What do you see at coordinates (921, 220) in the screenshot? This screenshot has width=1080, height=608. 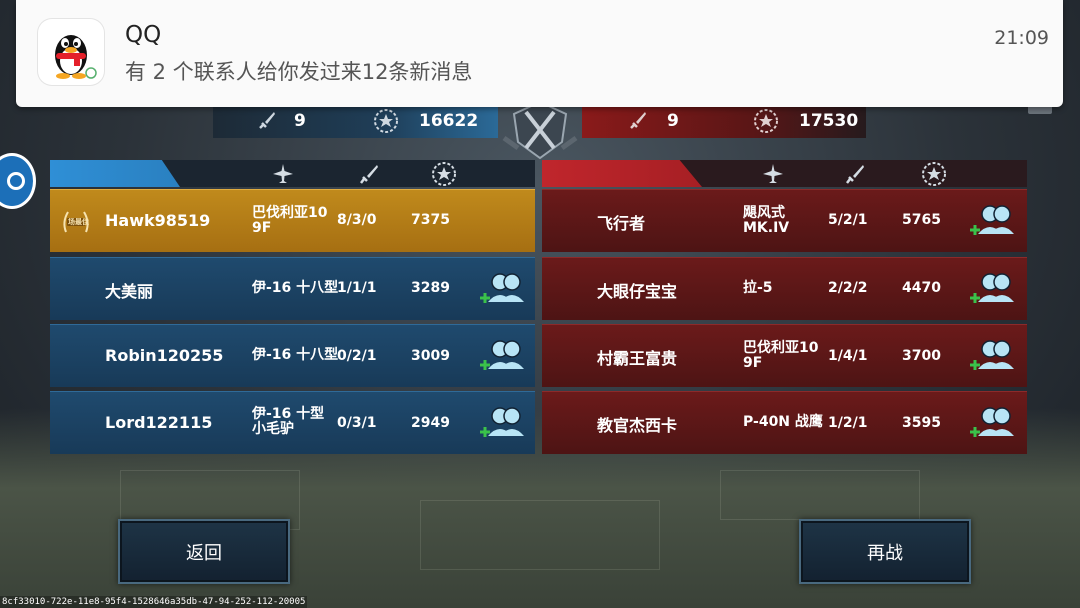 I see `player-score: 5765` at bounding box center [921, 220].